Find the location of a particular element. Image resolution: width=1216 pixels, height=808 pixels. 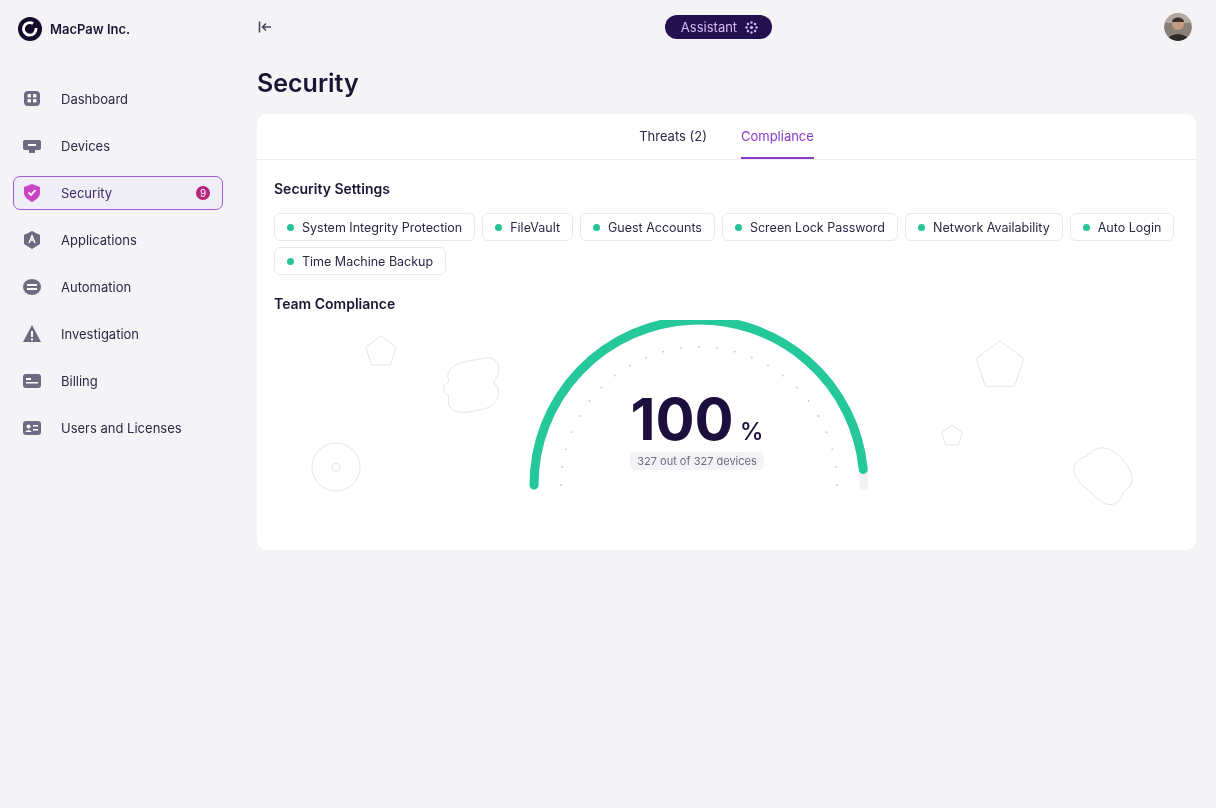

section-title: Team Compliance is located at coordinates (335, 303).